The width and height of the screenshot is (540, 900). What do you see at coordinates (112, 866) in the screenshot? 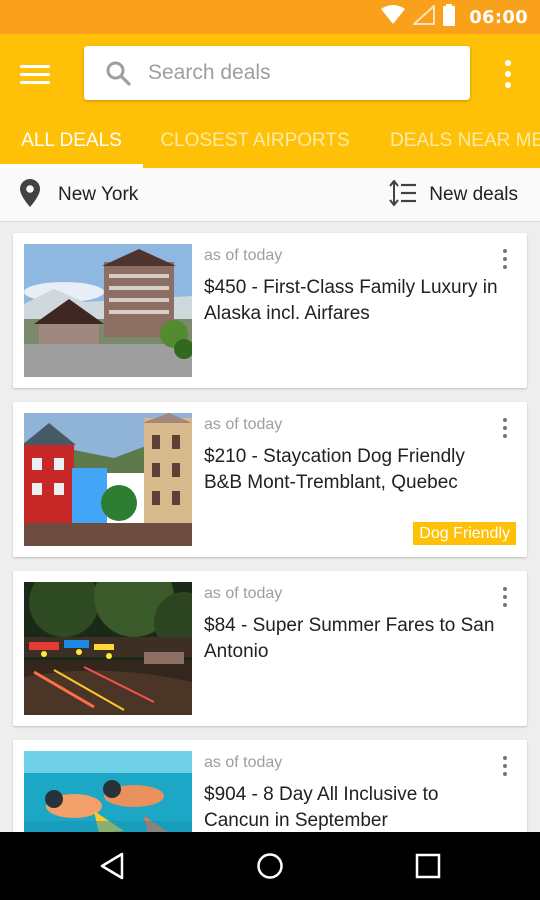
I see `back-icon` at bounding box center [112, 866].